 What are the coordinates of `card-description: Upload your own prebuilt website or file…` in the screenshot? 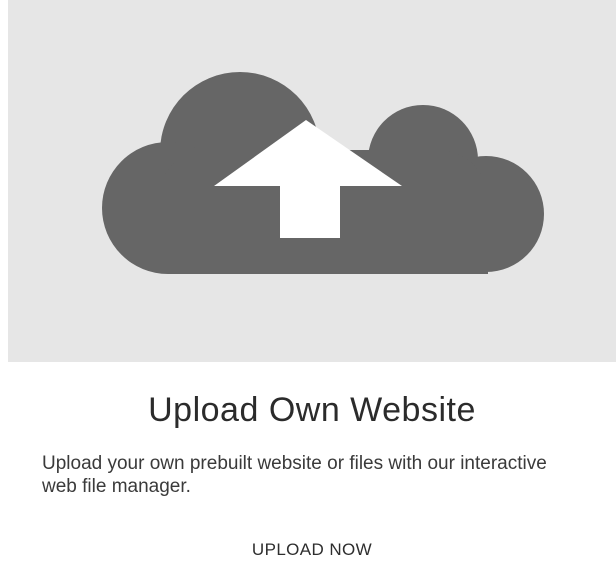 It's located at (294, 475).